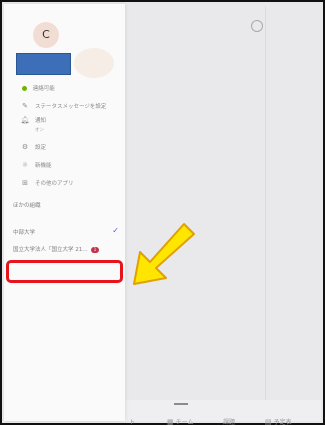 The width and height of the screenshot is (325, 426). Describe the element at coordinates (24, 88) in the screenshot. I see `status-icon` at that location.